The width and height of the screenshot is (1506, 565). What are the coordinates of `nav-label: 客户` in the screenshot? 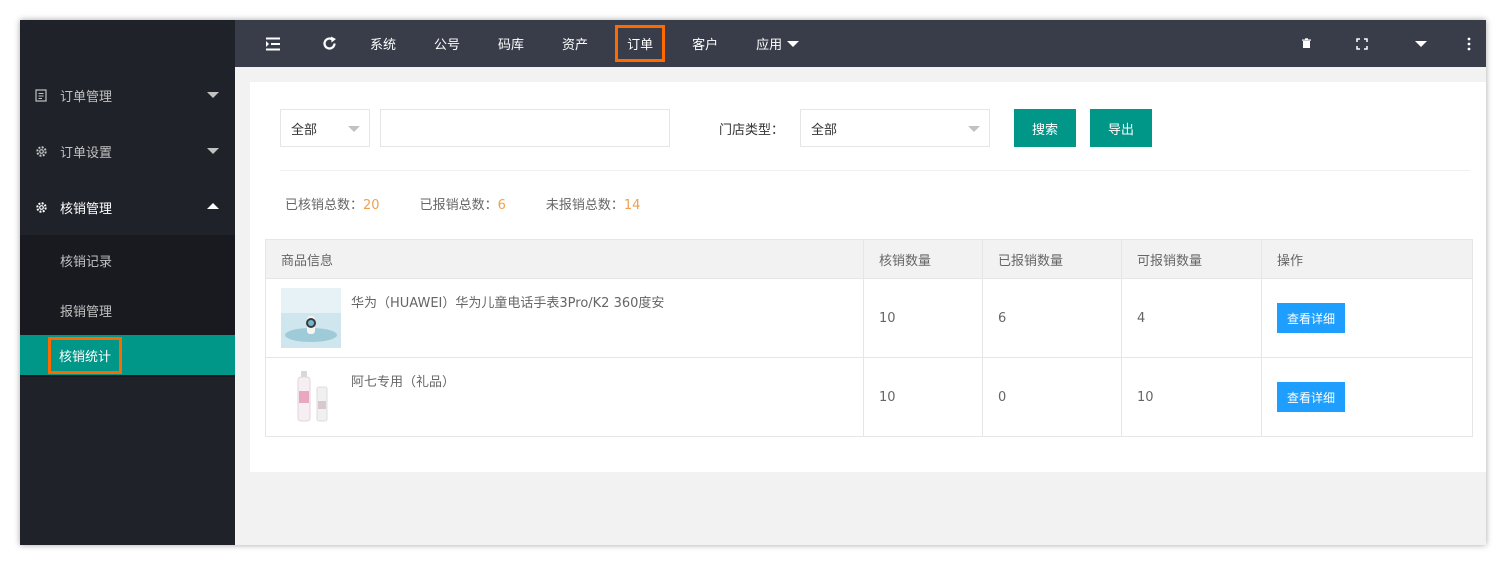 It's located at (705, 45).